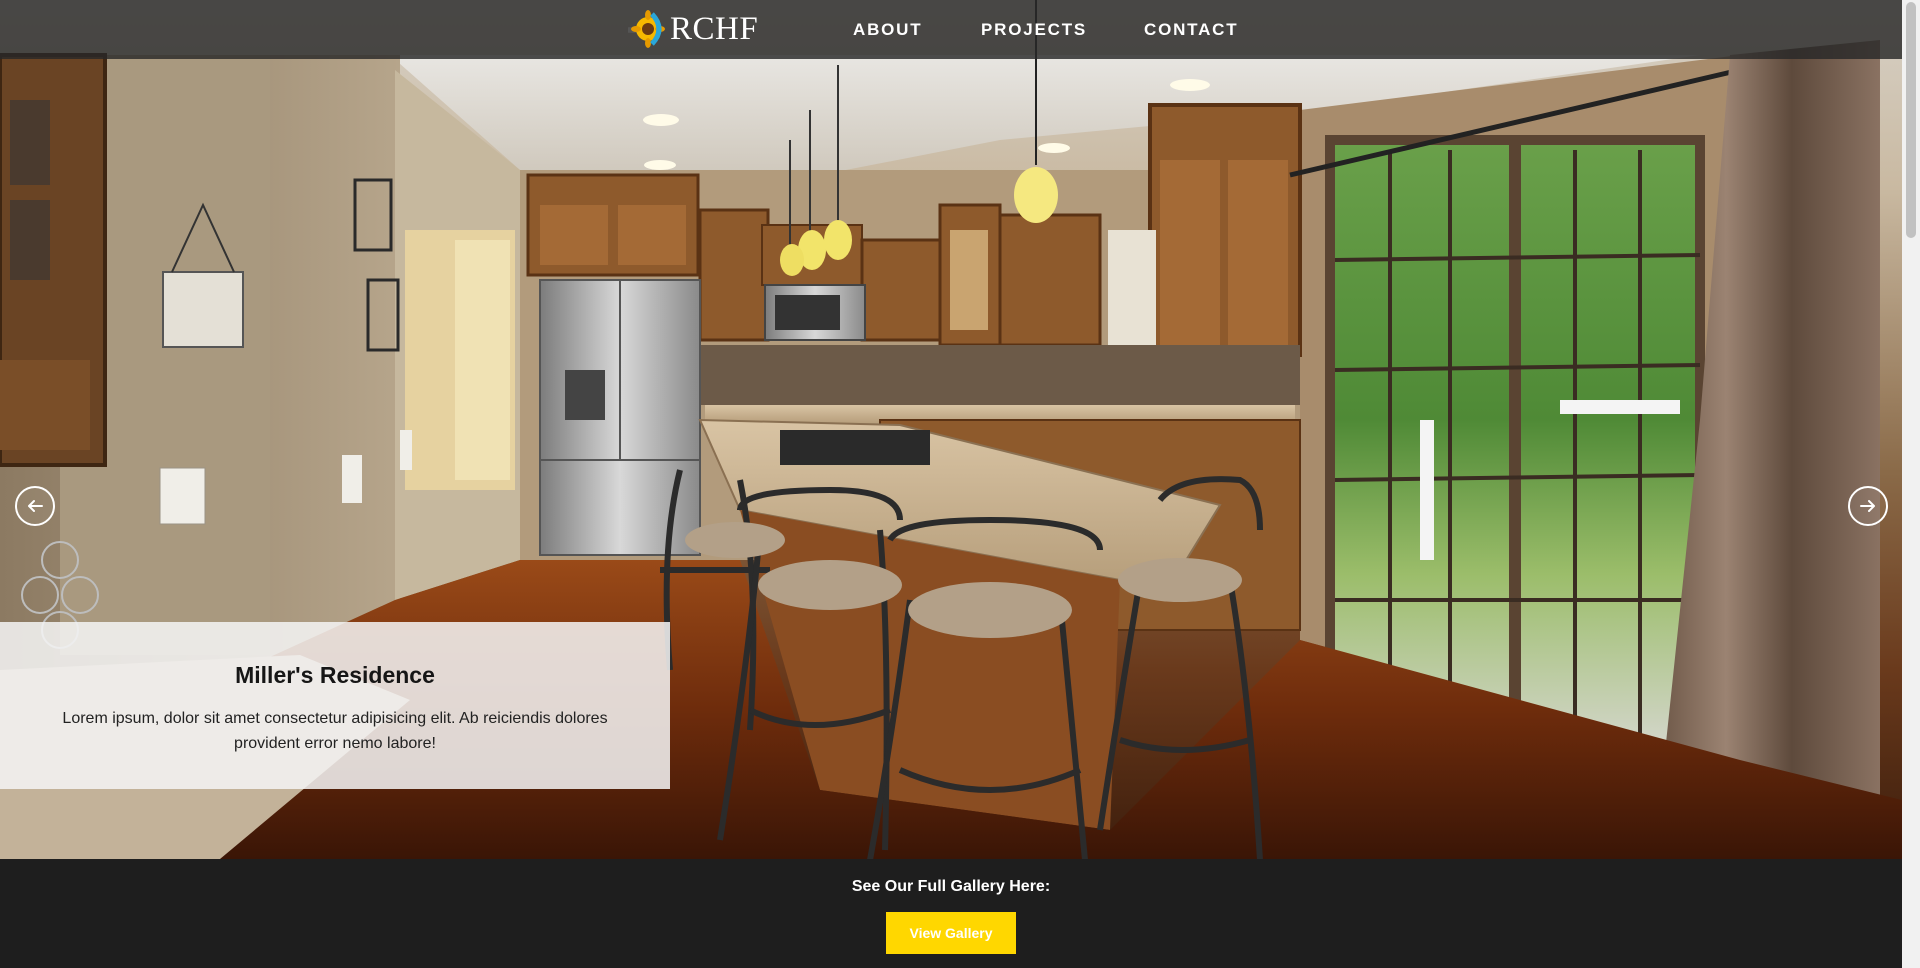 Image resolution: width=1920 pixels, height=968 pixels. Describe the element at coordinates (1911, 484) in the screenshot. I see `page-scrollbar` at that location.